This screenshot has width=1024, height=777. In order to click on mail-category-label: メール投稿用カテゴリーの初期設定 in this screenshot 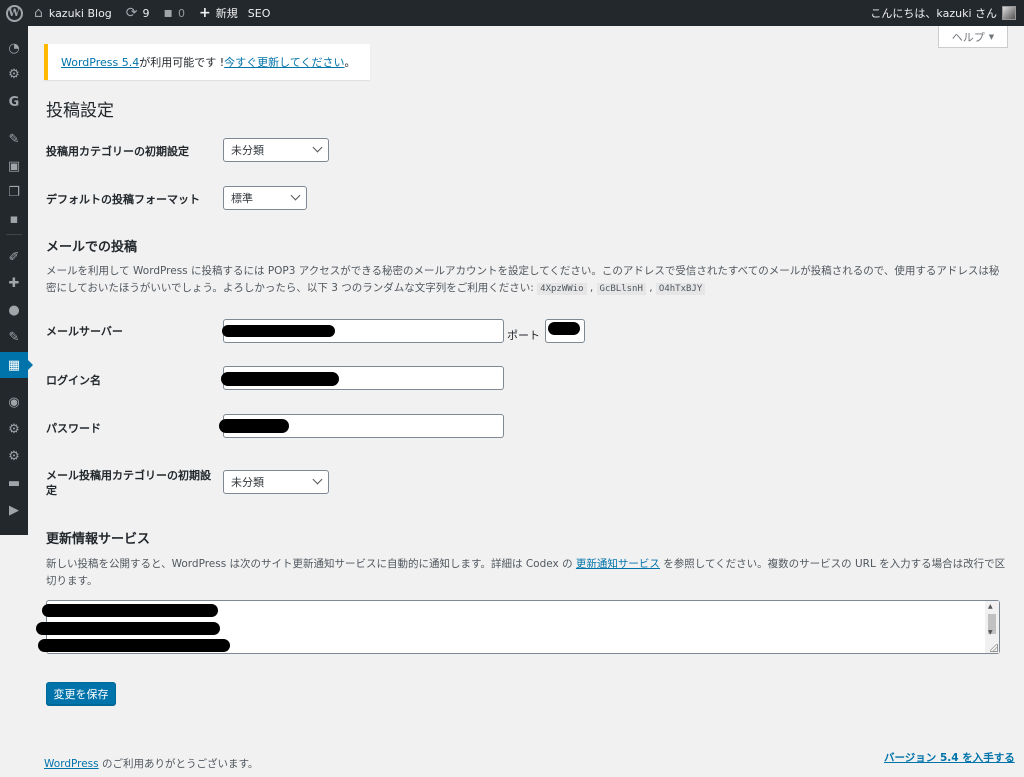, I will do `click(128, 483)`.